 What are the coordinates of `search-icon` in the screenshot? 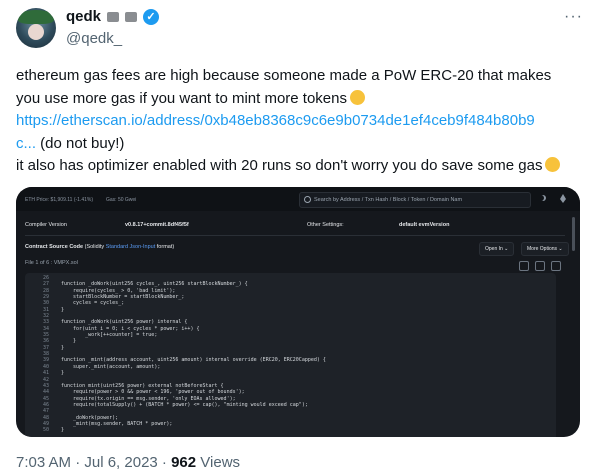 It's located at (307, 199).